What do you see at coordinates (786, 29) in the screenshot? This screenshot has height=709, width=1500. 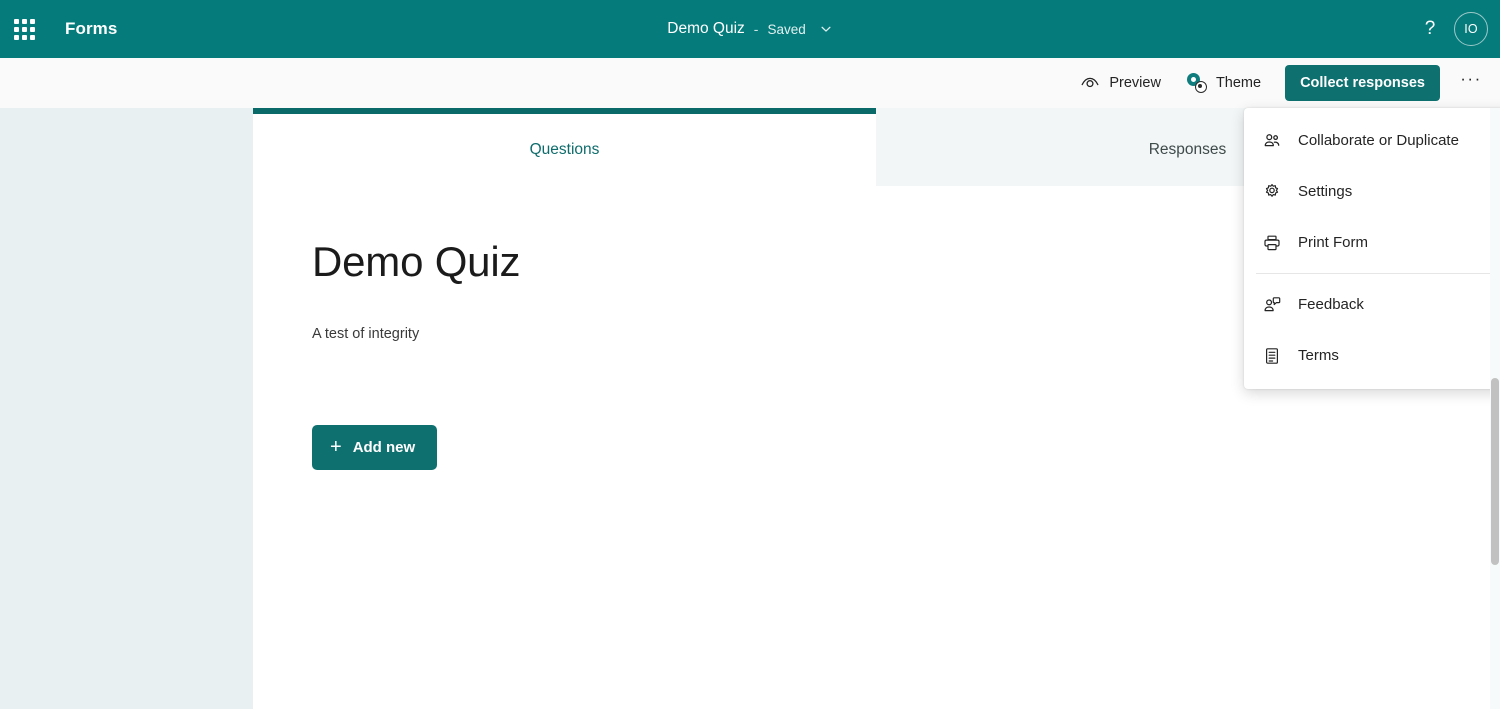 I see `save-status: Saved` at bounding box center [786, 29].